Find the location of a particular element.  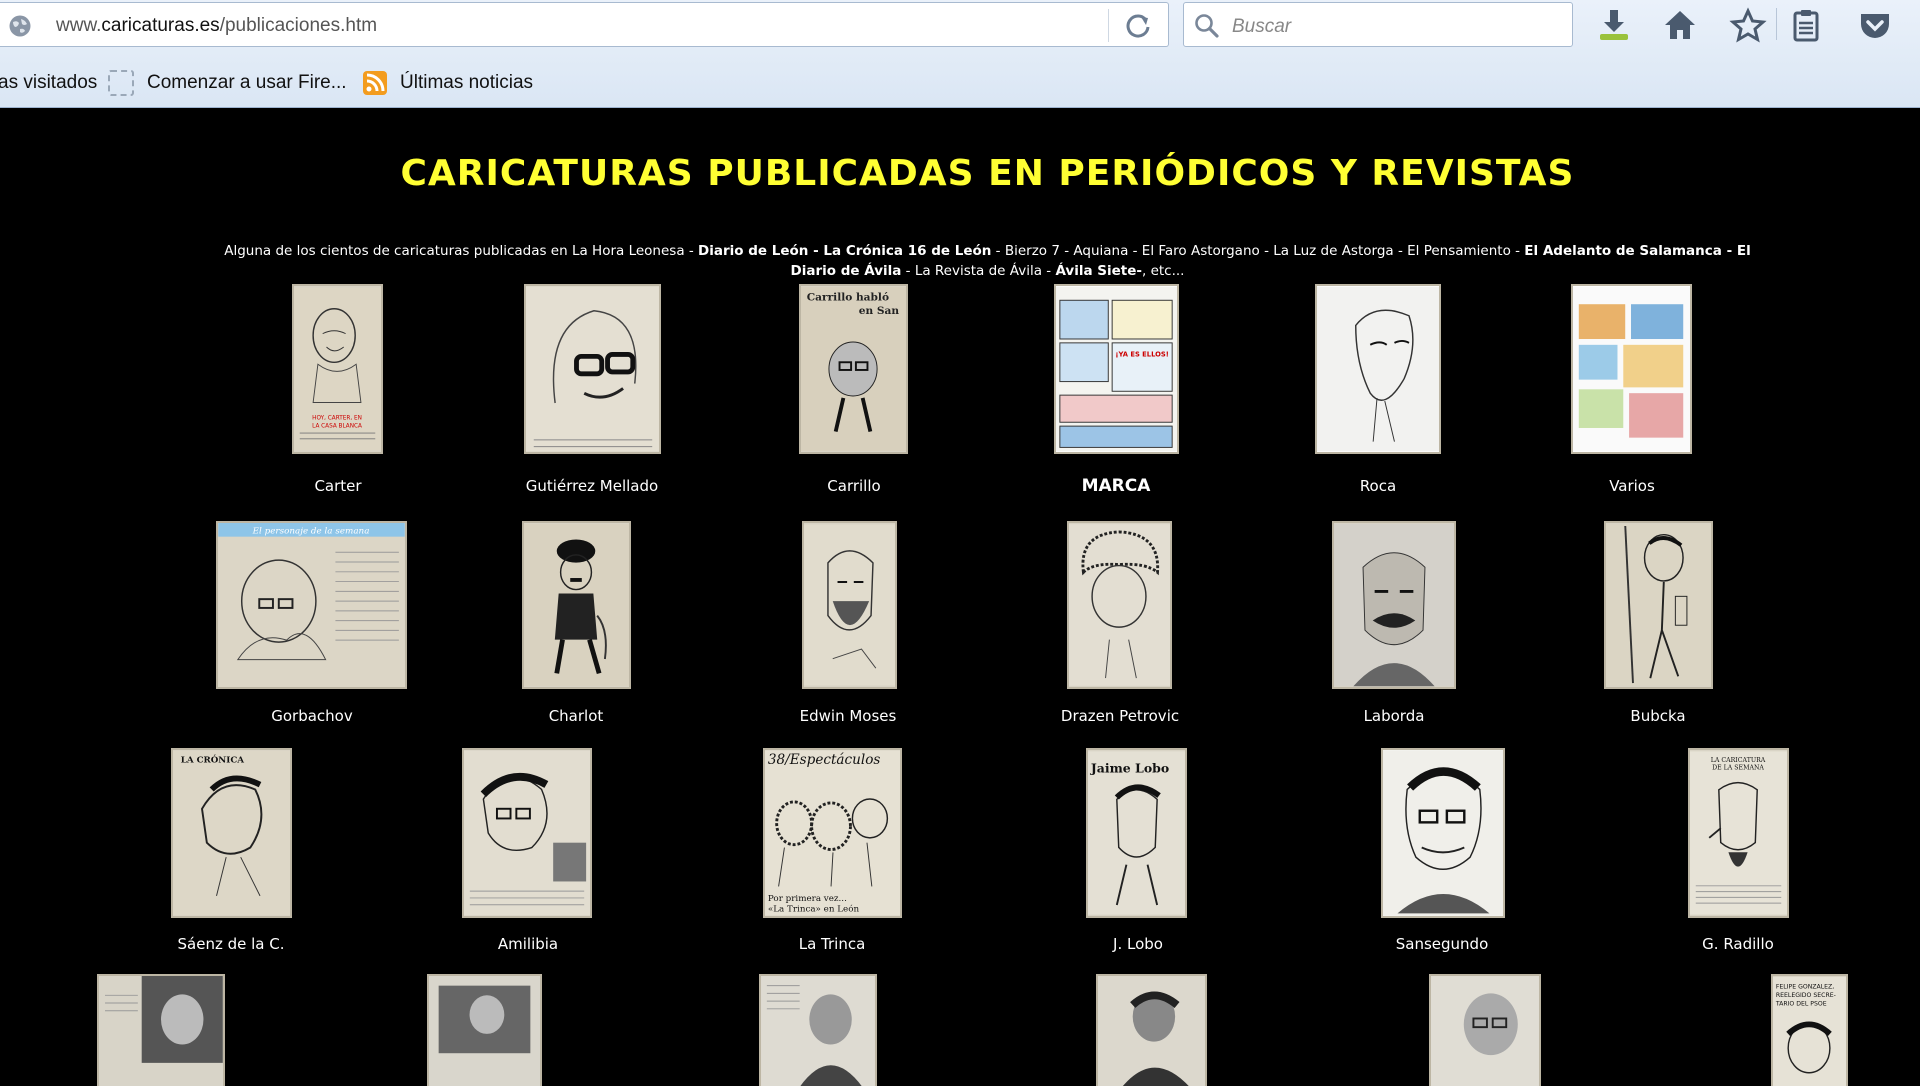

newspaper-header: Jaime Lobo is located at coordinates (1129, 767).